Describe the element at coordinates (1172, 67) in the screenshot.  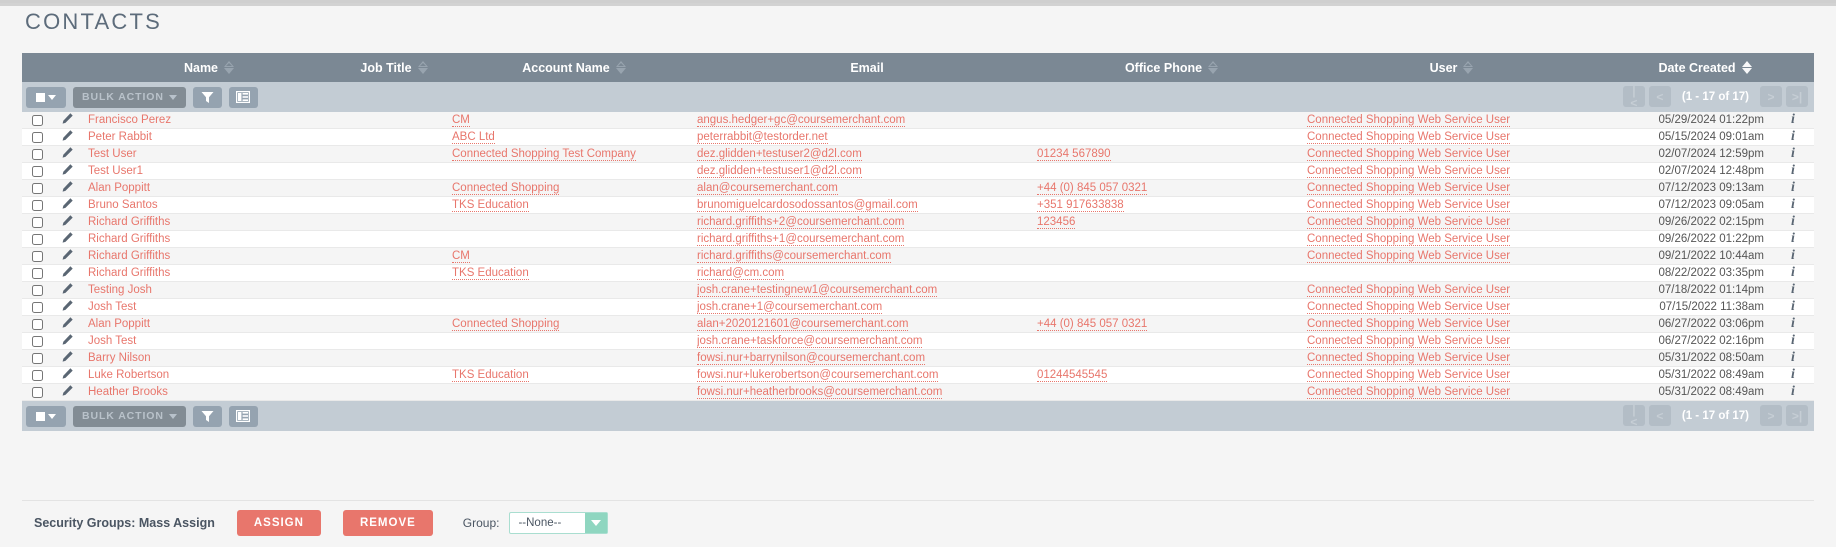
I see `header-office-phone: Office Phone` at that location.